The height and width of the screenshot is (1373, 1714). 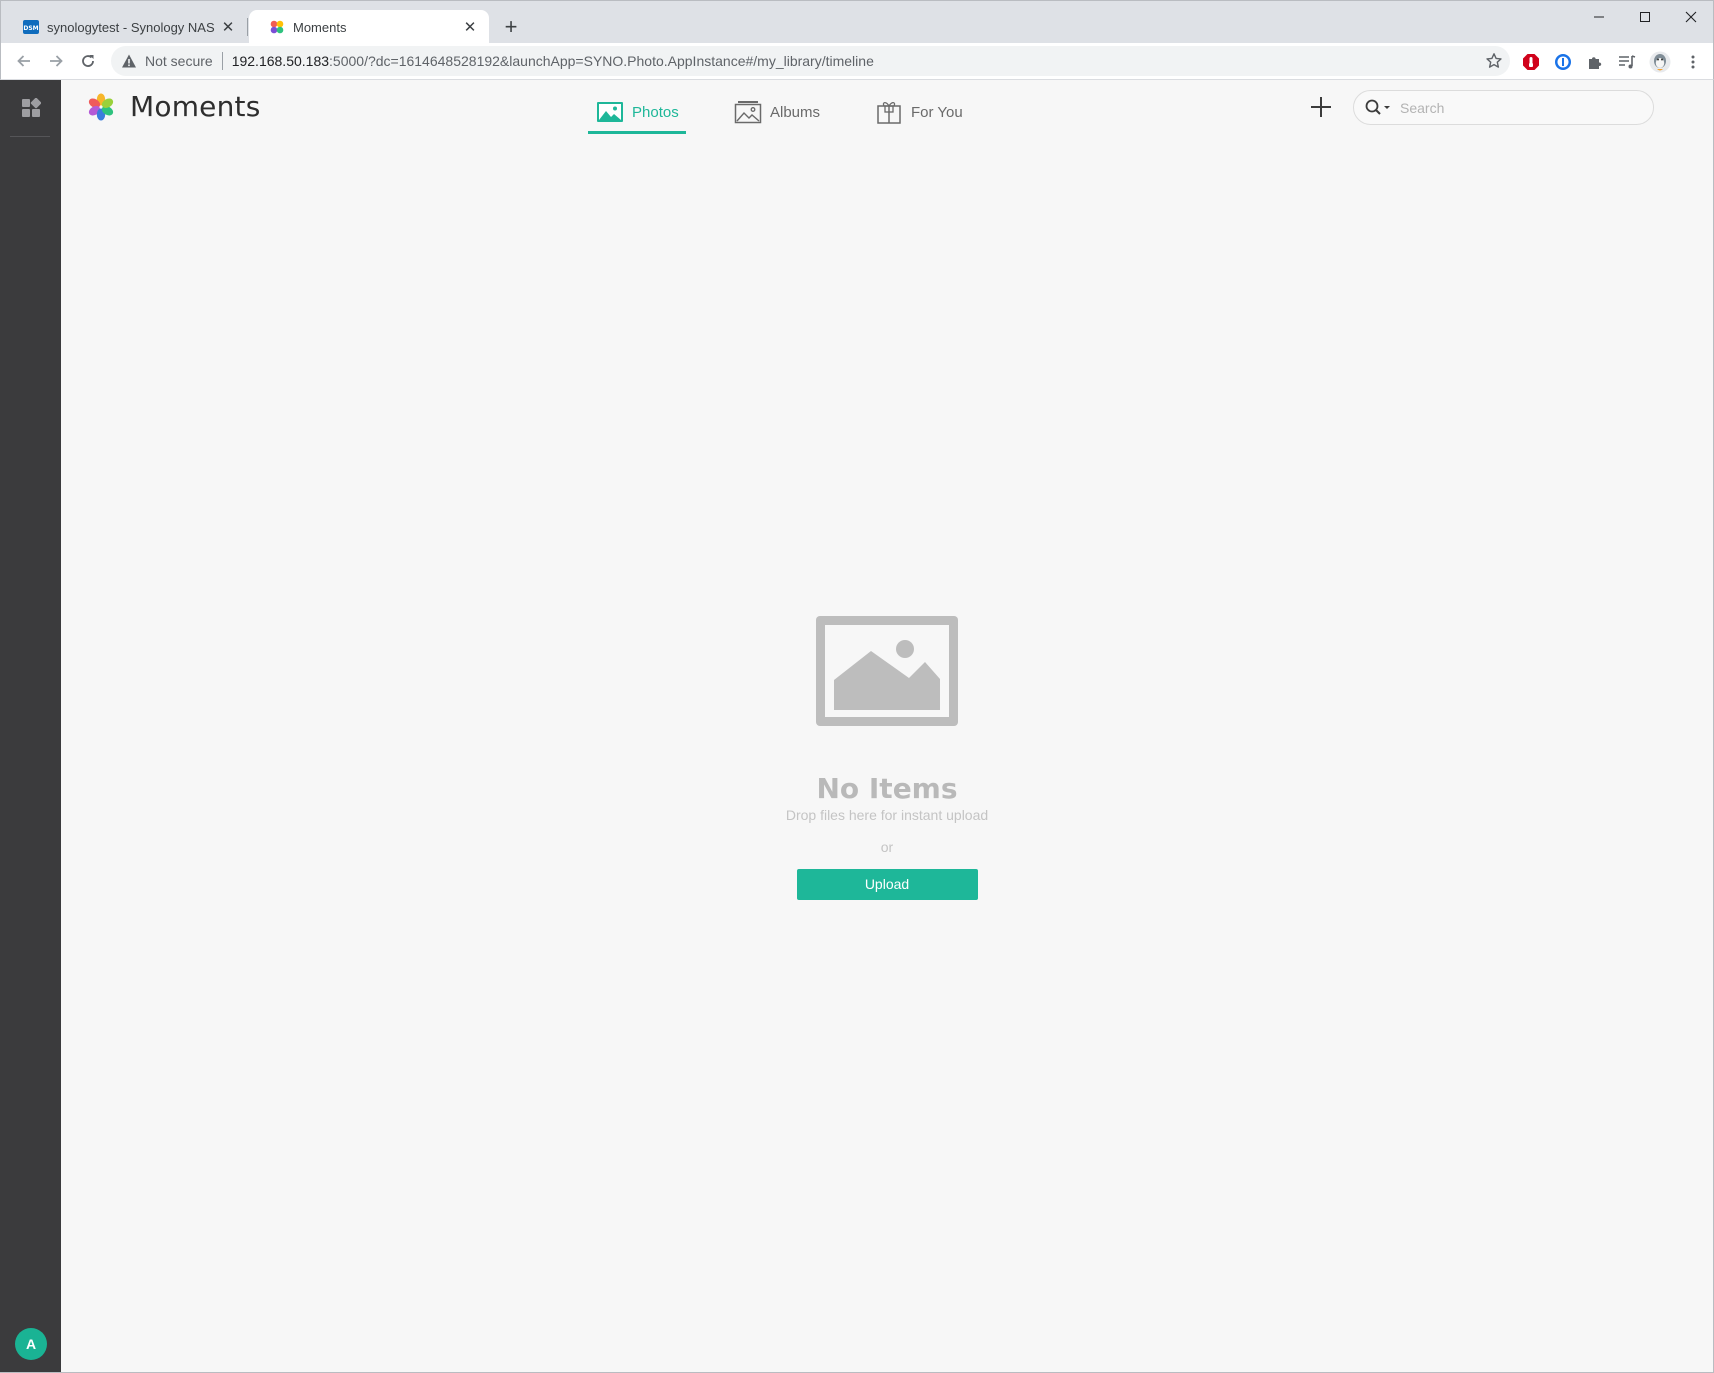 I want to click on tab-photos-label: Photos, so click(x=655, y=112).